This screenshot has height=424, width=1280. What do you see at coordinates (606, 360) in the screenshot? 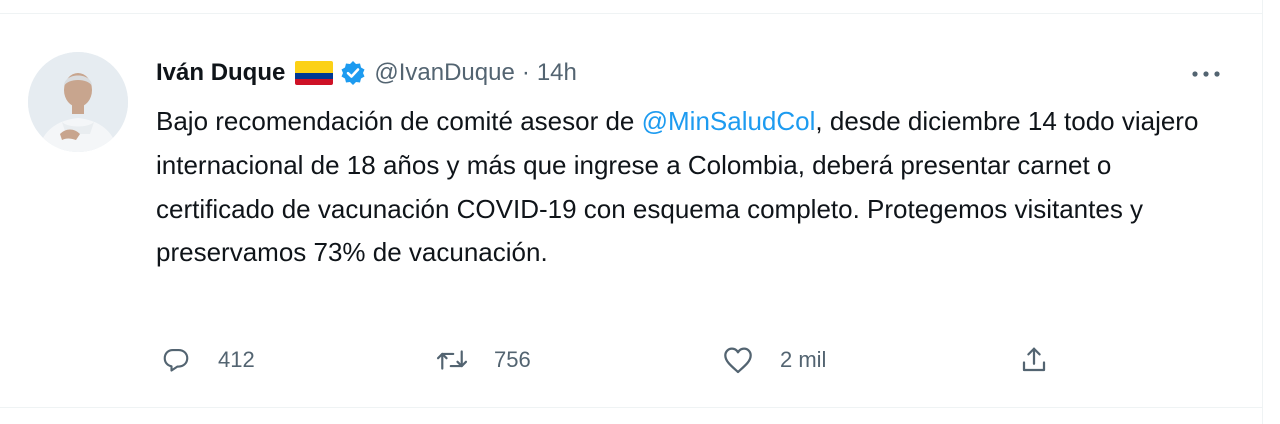
I see `tweet-actions: 412 756 2 mil` at bounding box center [606, 360].